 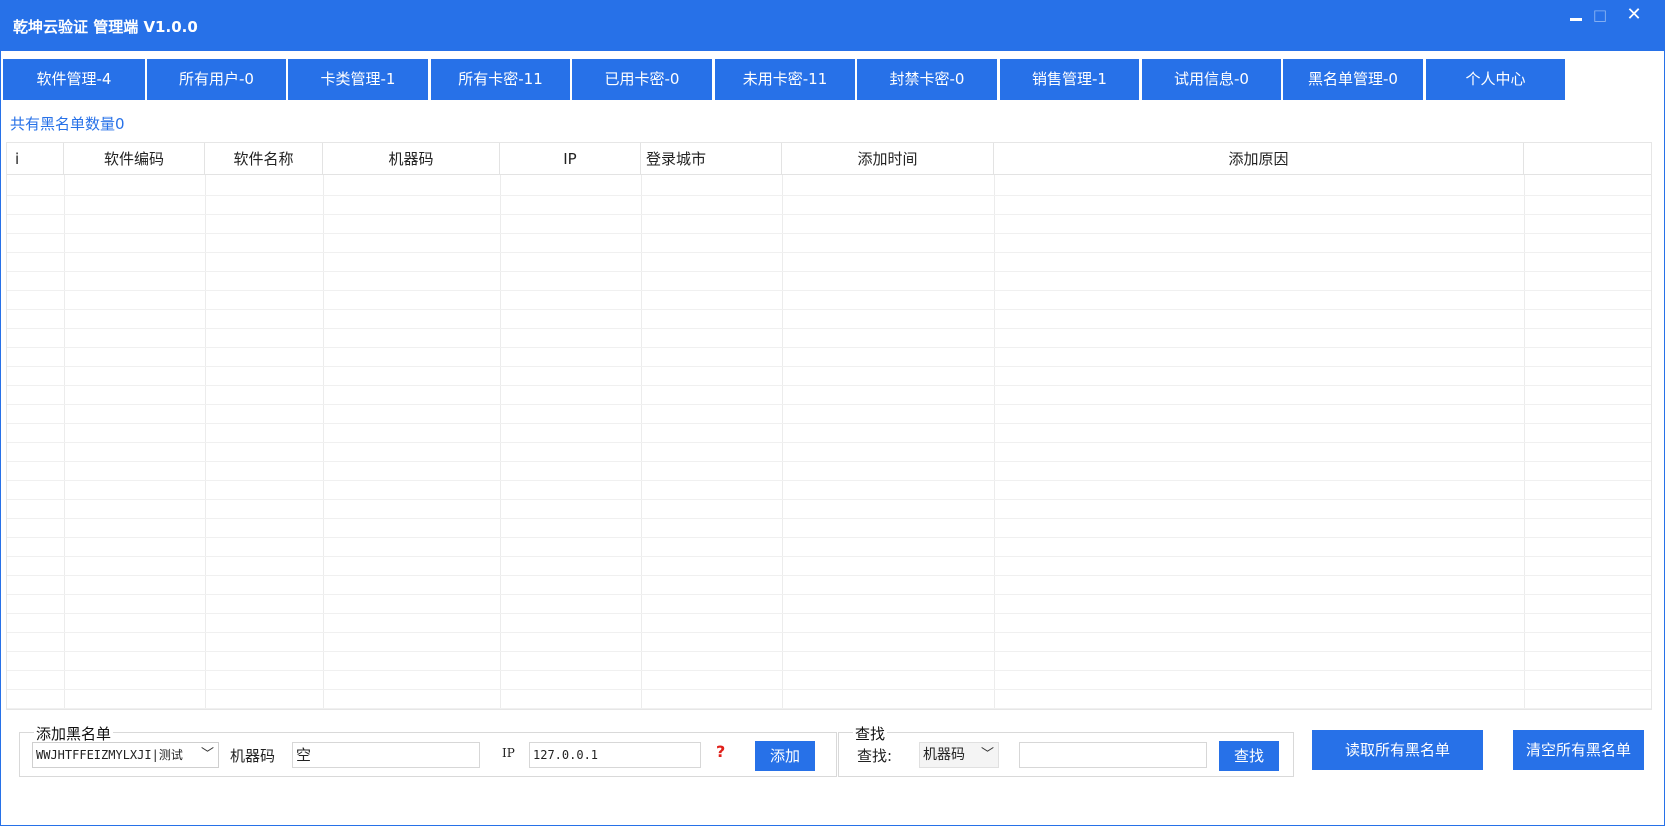 What do you see at coordinates (35, 159) in the screenshot?
I see `col-index: i` at bounding box center [35, 159].